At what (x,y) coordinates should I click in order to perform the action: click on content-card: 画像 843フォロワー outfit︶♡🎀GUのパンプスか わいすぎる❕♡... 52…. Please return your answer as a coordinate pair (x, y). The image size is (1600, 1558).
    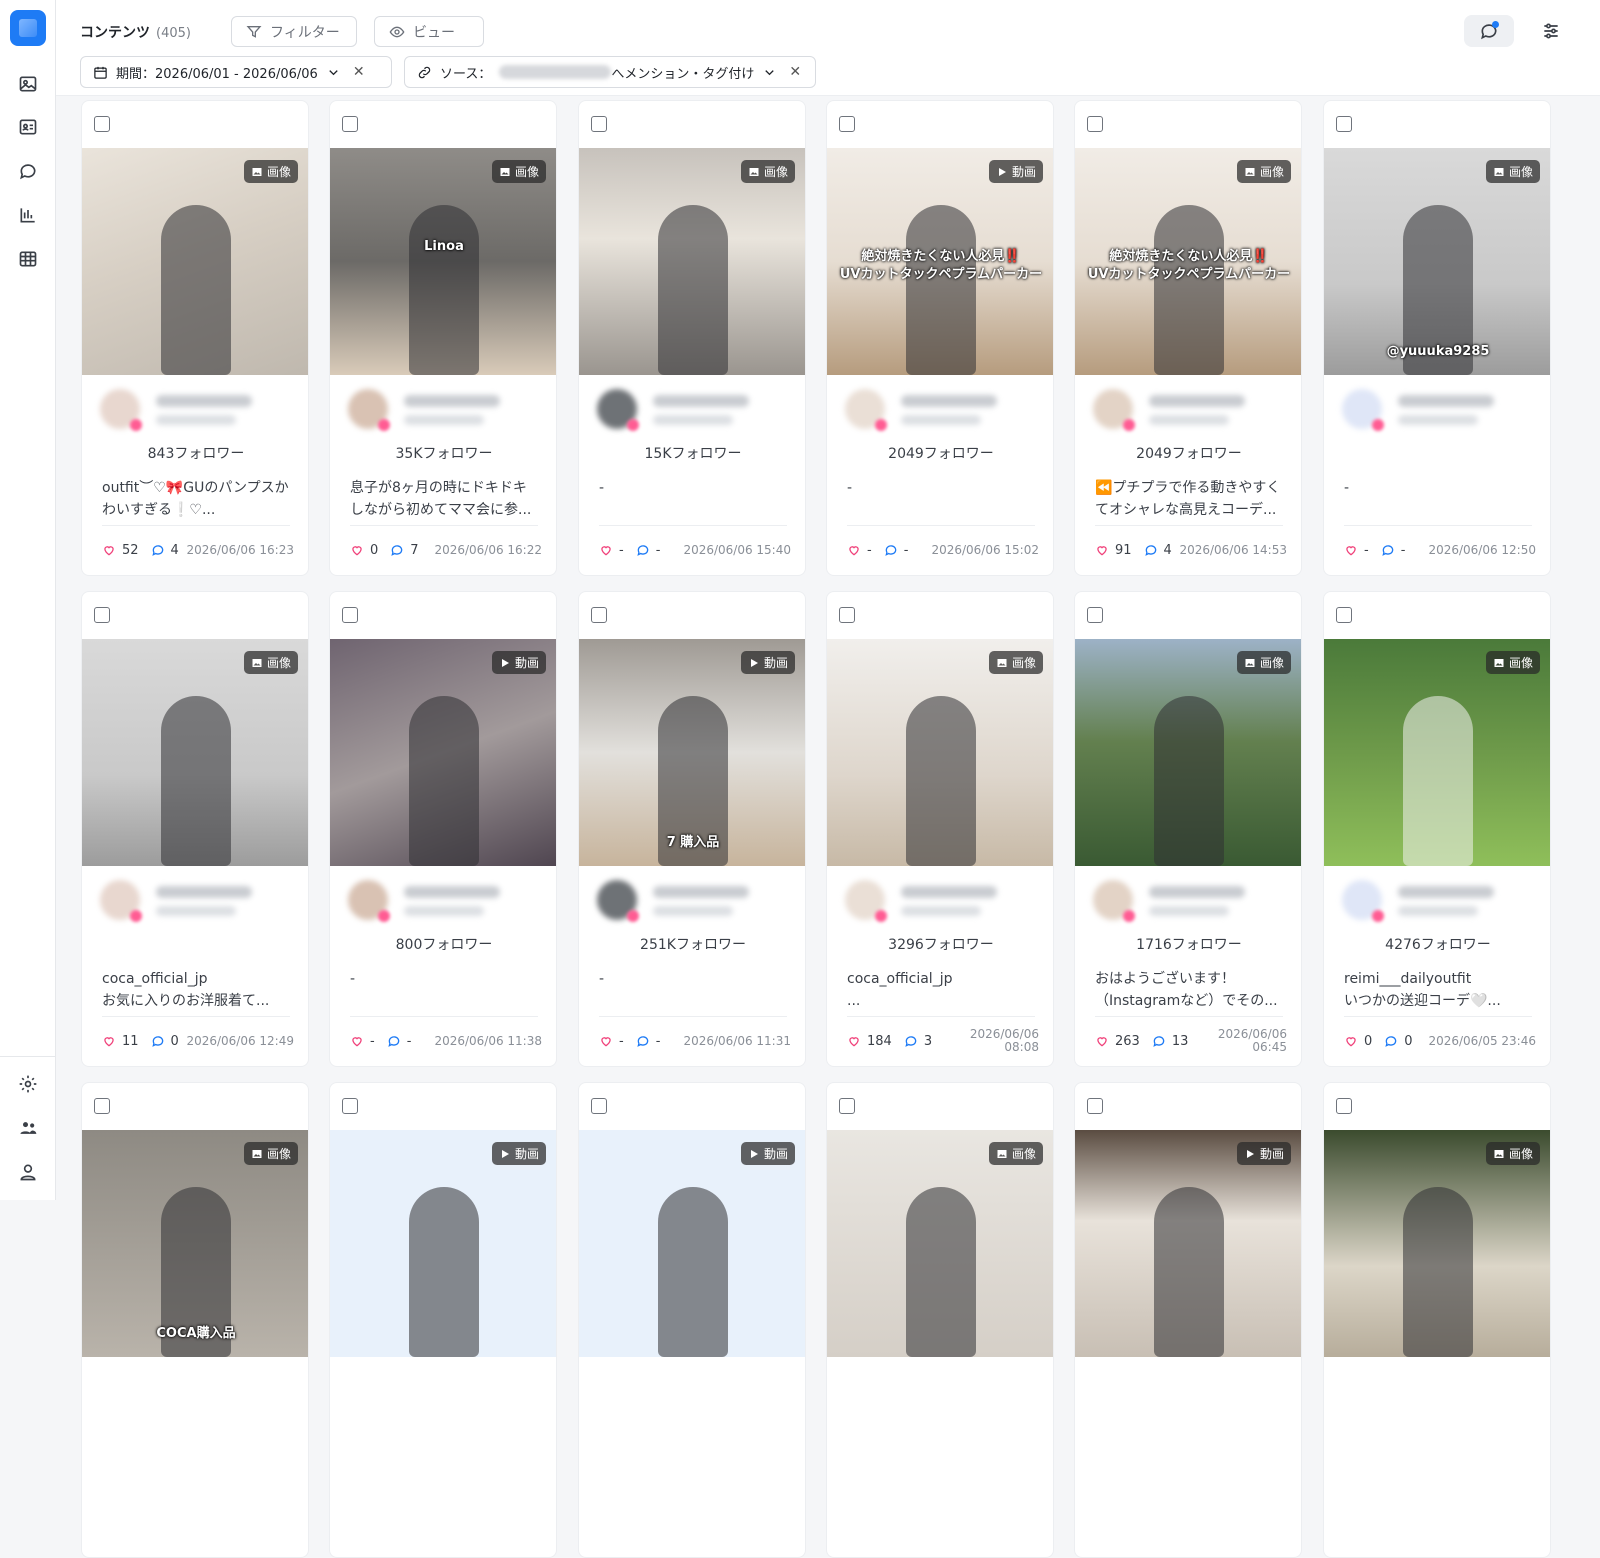
    Looking at the image, I should click on (195, 338).